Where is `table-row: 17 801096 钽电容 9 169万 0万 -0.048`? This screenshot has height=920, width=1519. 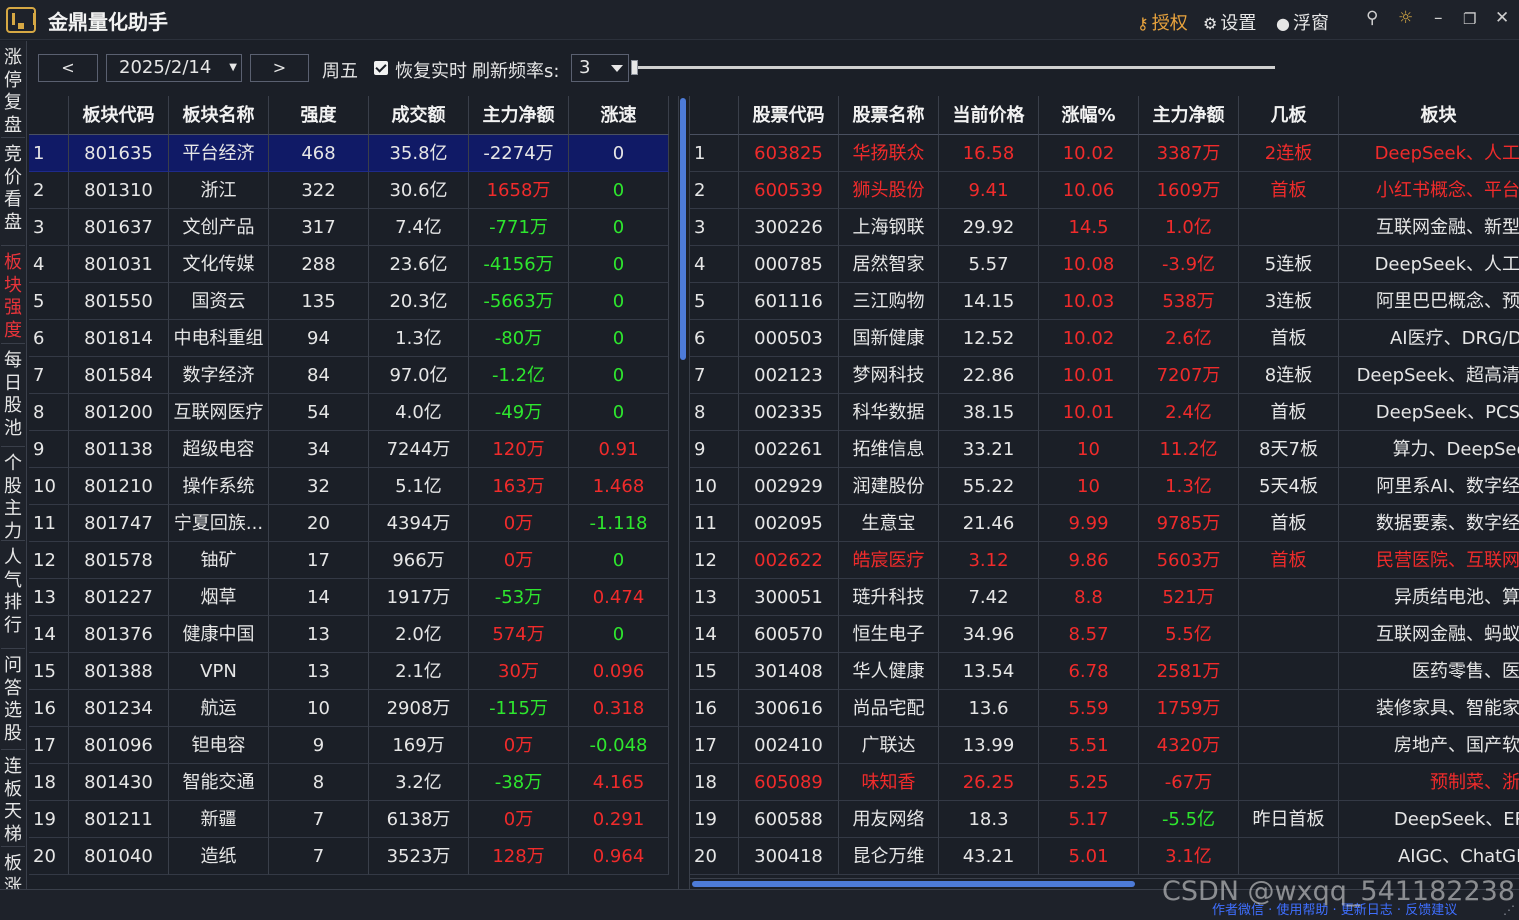 table-row: 17 801096 钽电容 9 169万 0万 -0.048 is located at coordinates (349, 745).